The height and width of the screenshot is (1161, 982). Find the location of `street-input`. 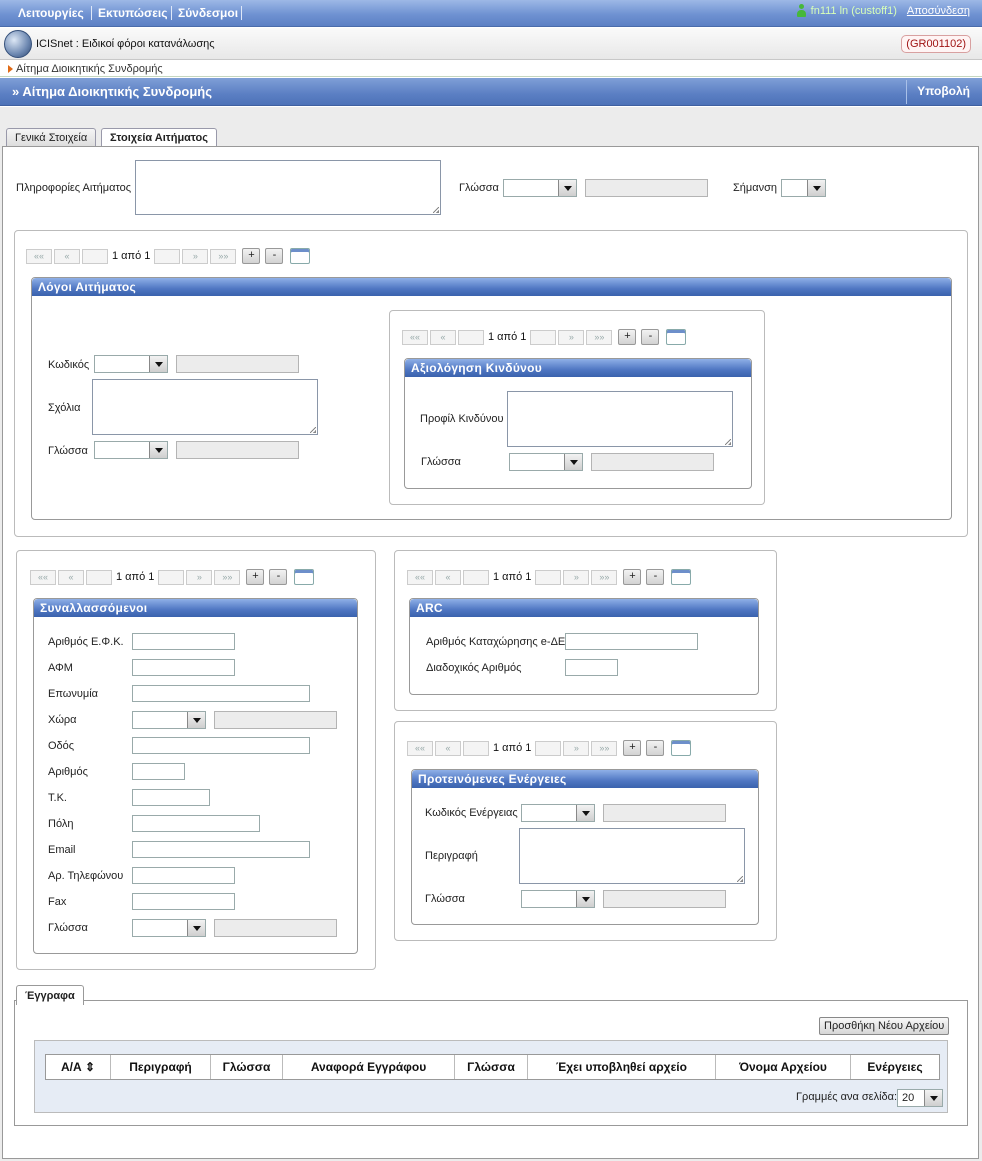

street-input is located at coordinates (221, 745).